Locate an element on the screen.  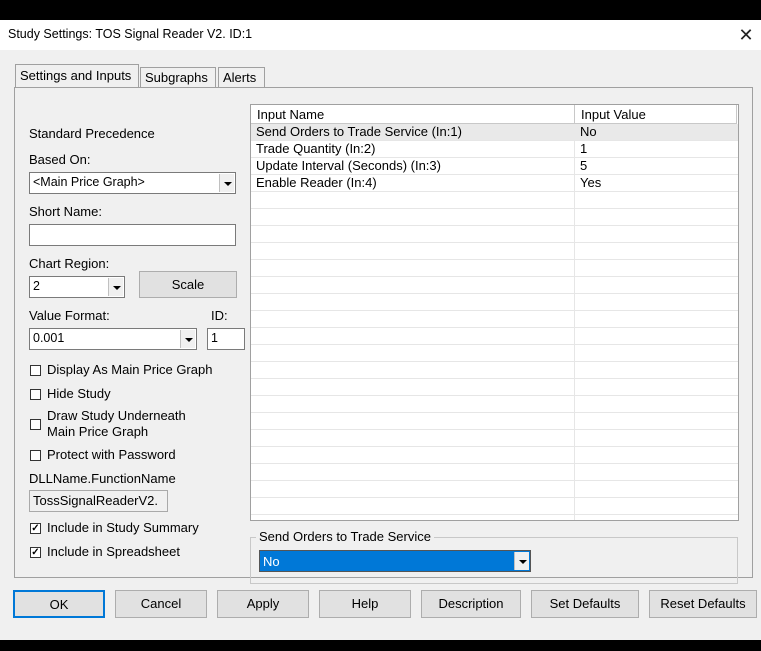
table-row: Send Orders to Trade Service (In:1) No is located at coordinates (494, 132).